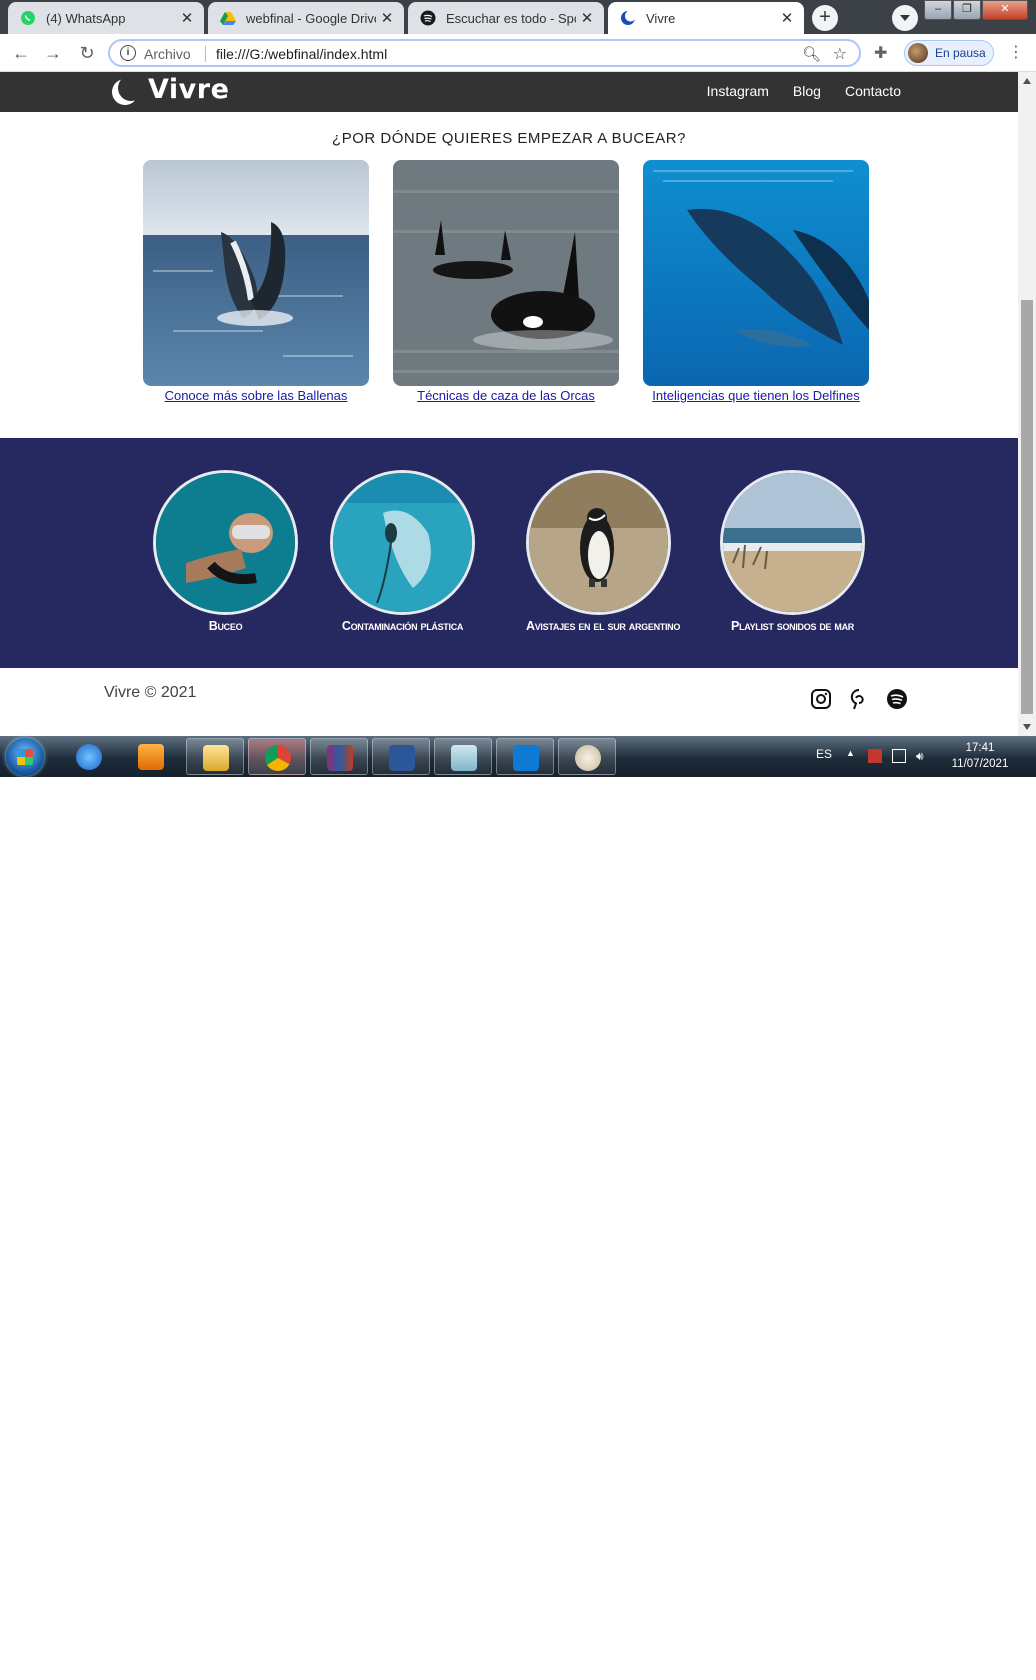 The height and width of the screenshot is (1680, 1036). What do you see at coordinates (905, 18) in the screenshot?
I see `tab-search-button` at bounding box center [905, 18].